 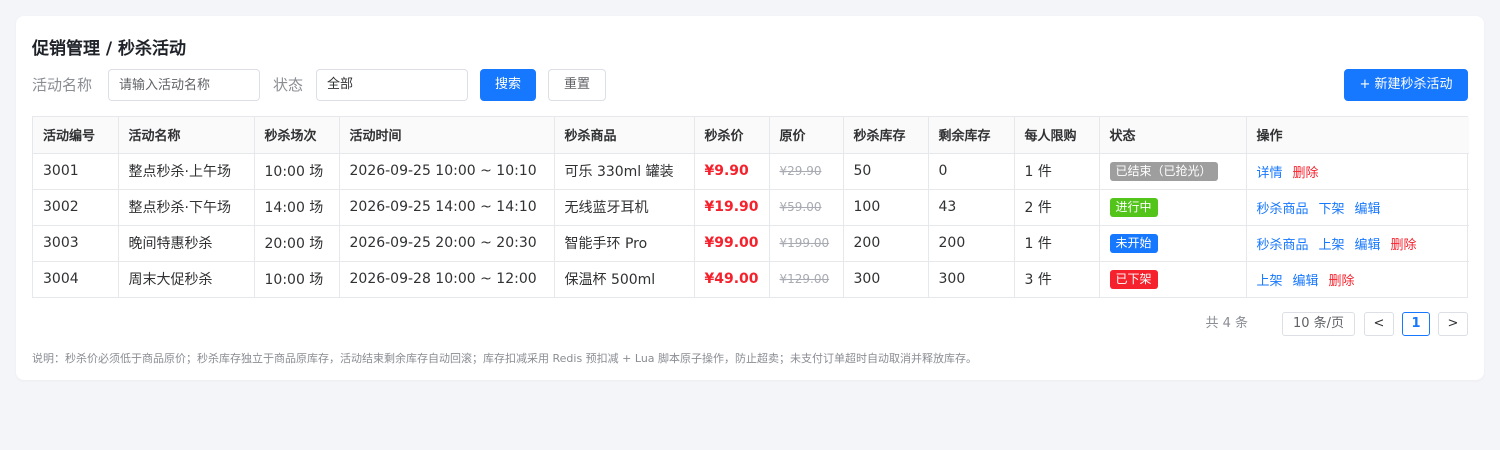 What do you see at coordinates (297, 135) in the screenshot?
I see `column-header: 秒杀场次` at bounding box center [297, 135].